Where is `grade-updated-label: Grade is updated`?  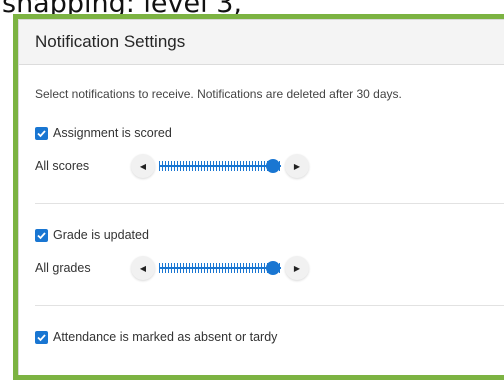
grade-updated-label: Grade is updated is located at coordinates (101, 235).